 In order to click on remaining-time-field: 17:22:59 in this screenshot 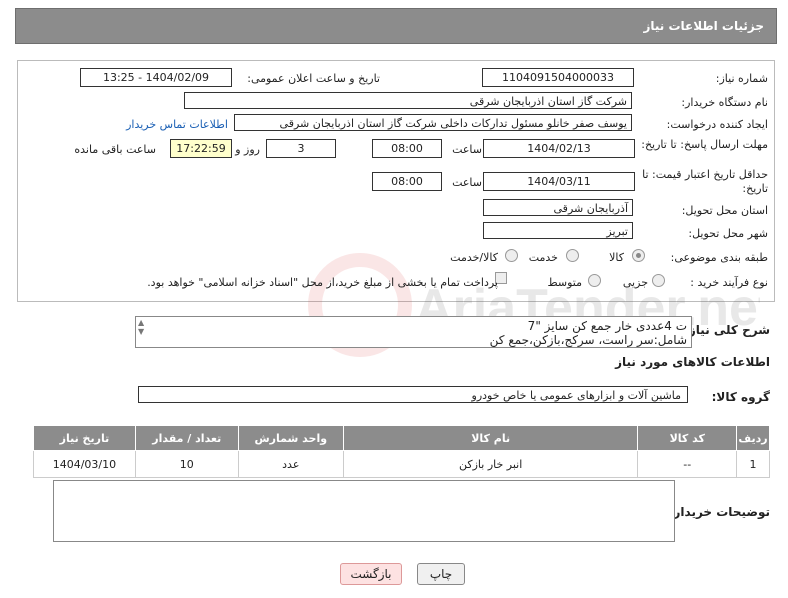, I will do `click(201, 148)`.